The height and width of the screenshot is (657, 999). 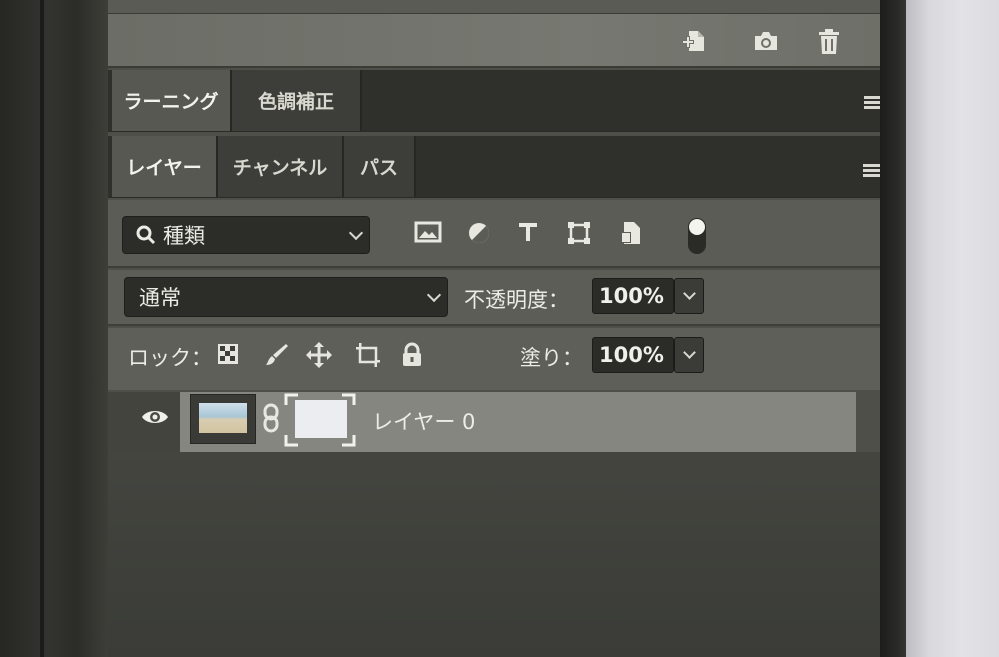 What do you see at coordinates (497, 41) in the screenshot?
I see `panel-action-bar` at bounding box center [497, 41].